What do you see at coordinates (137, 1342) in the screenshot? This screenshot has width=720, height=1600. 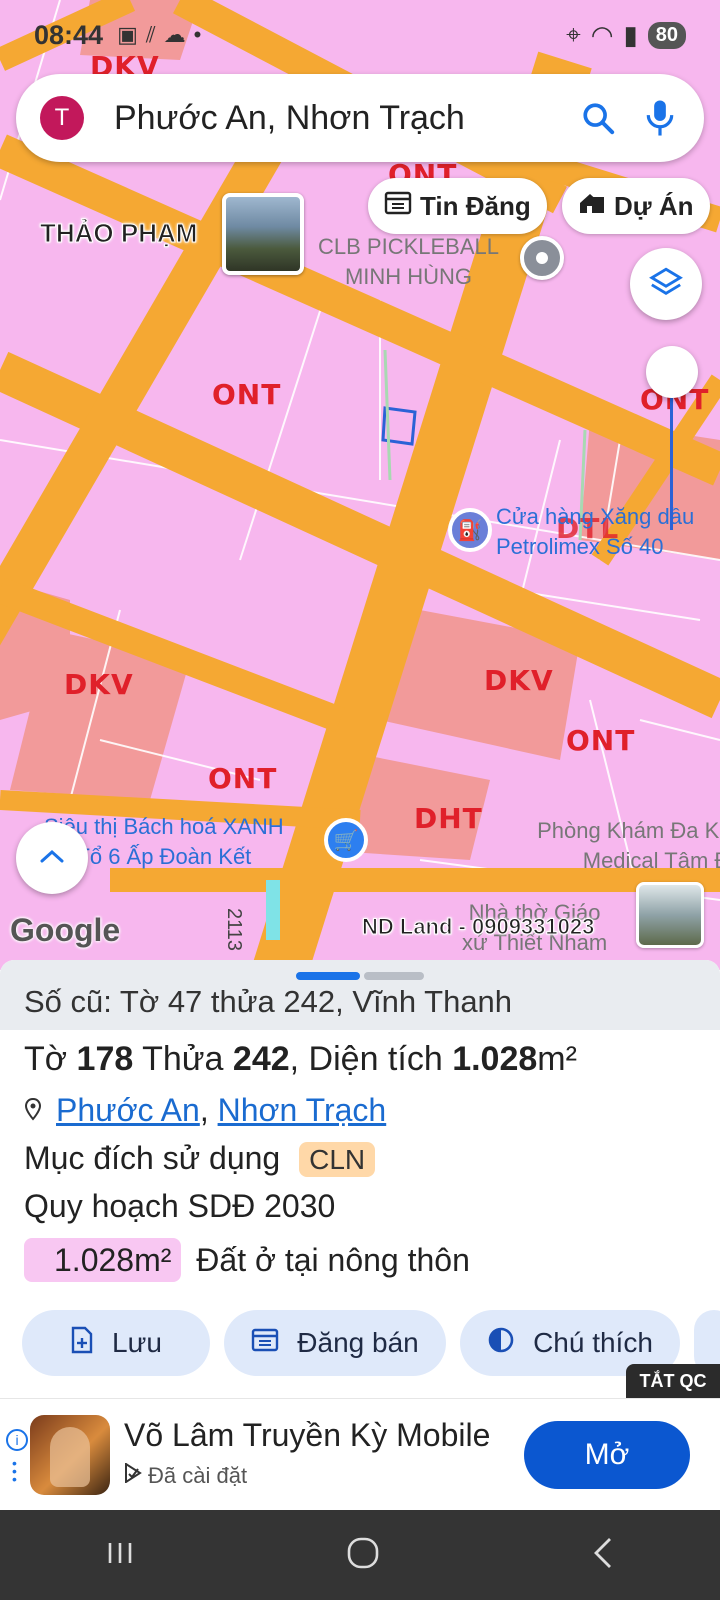 I see `save-button-label: Lưu` at bounding box center [137, 1342].